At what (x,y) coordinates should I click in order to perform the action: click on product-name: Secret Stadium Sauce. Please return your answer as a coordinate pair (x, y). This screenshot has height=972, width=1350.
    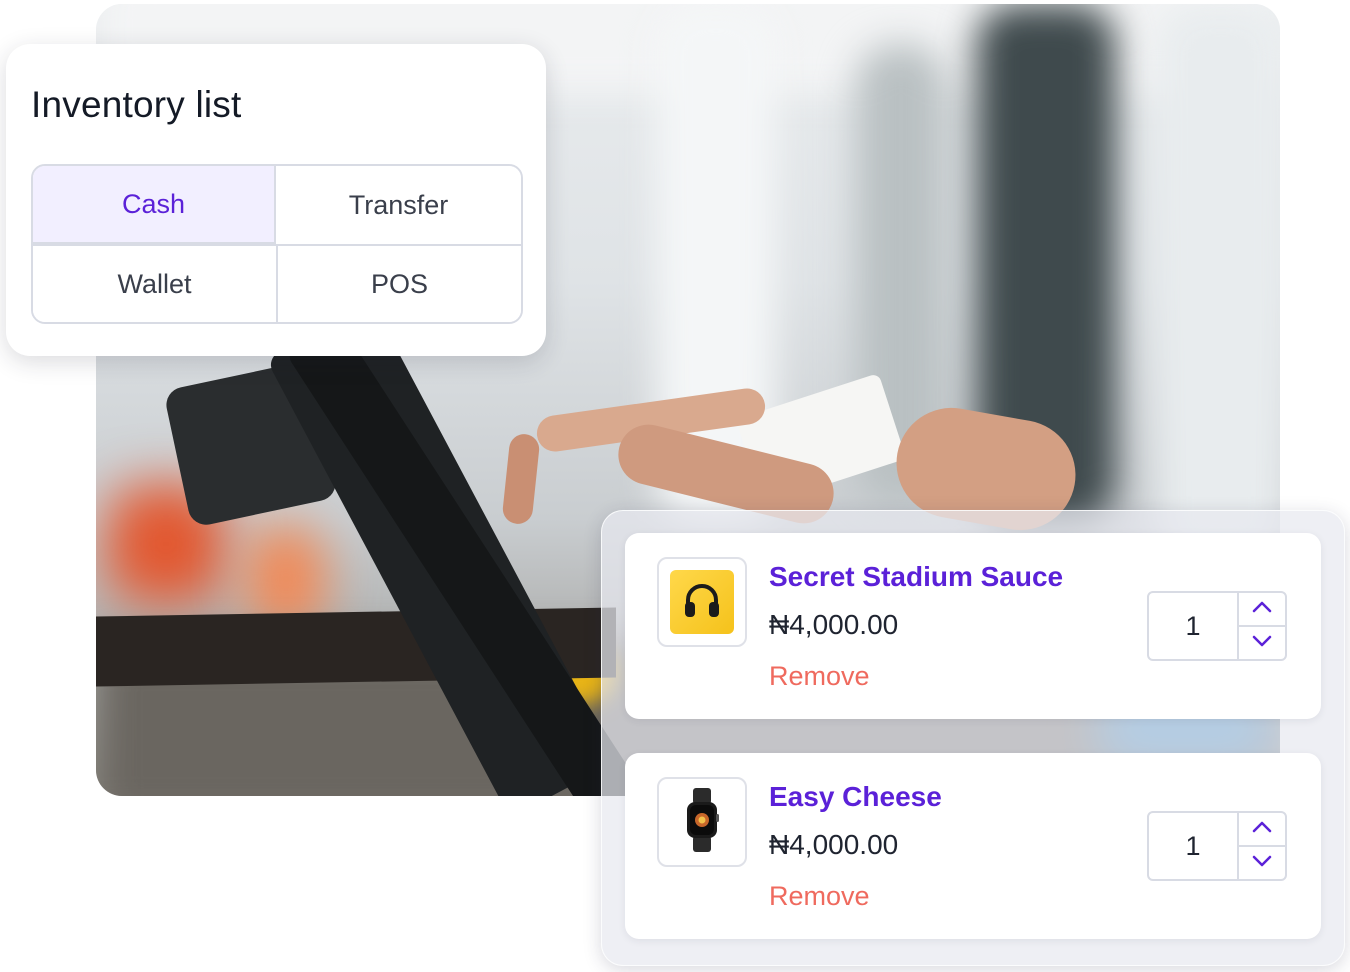
    Looking at the image, I should click on (916, 577).